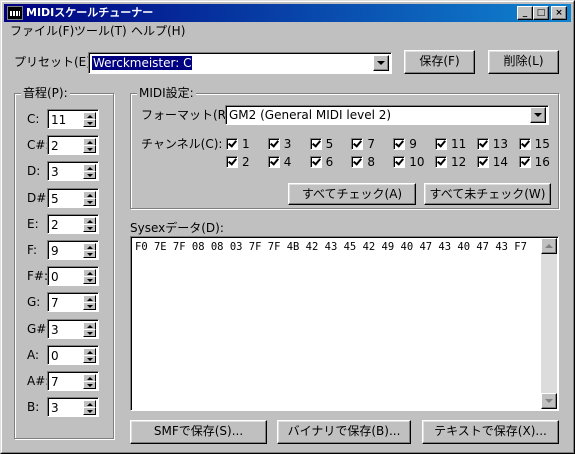  What do you see at coordinates (329, 144) in the screenshot?
I see `channel-label: 5` at bounding box center [329, 144].